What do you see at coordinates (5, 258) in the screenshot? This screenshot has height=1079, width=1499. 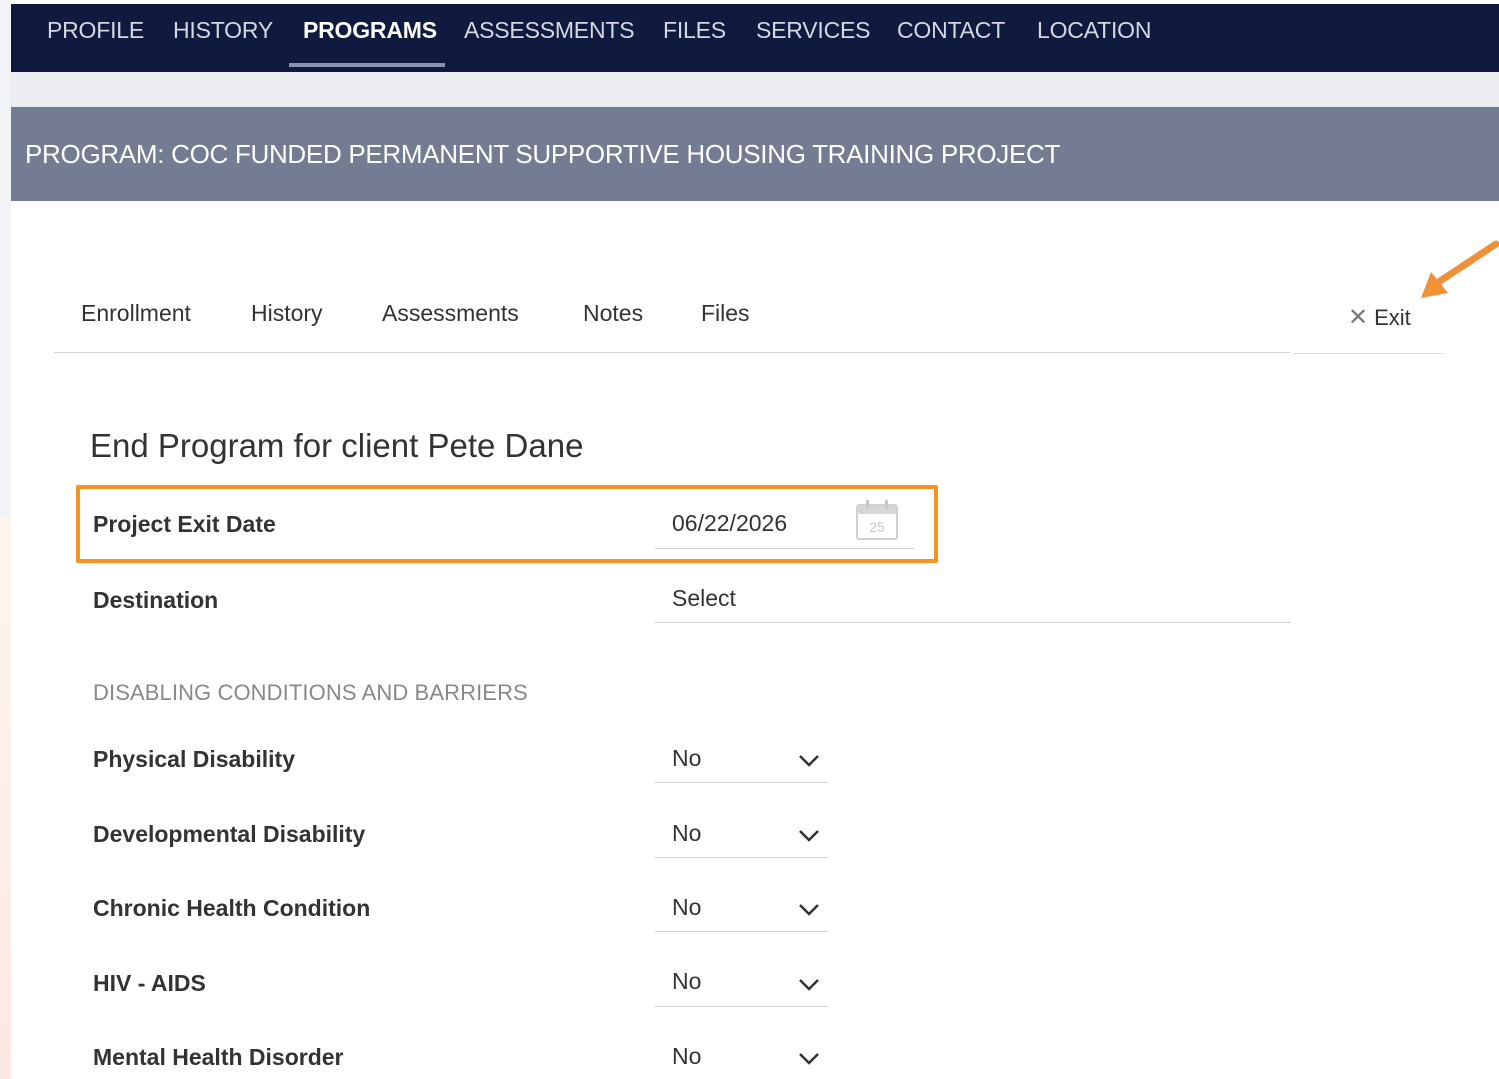 I see `left-edge-background` at bounding box center [5, 258].